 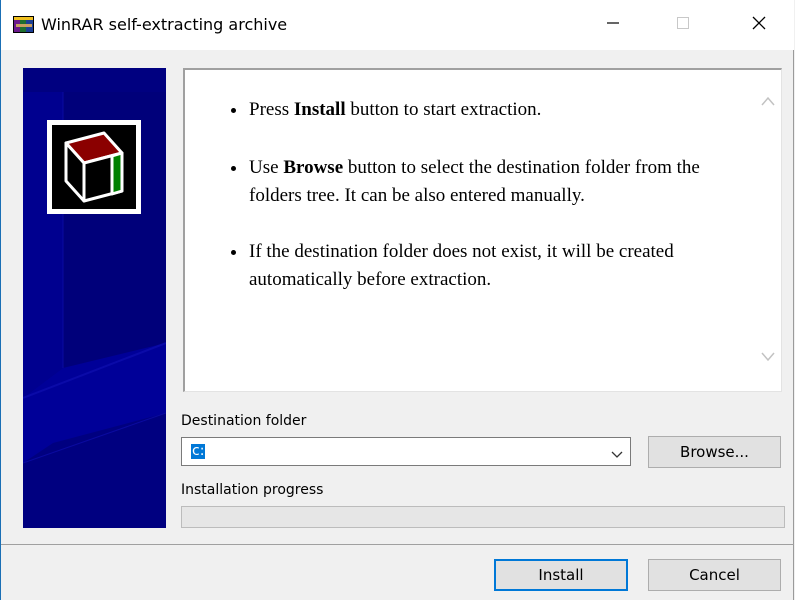 I want to click on divider, so click(x=397, y=544).